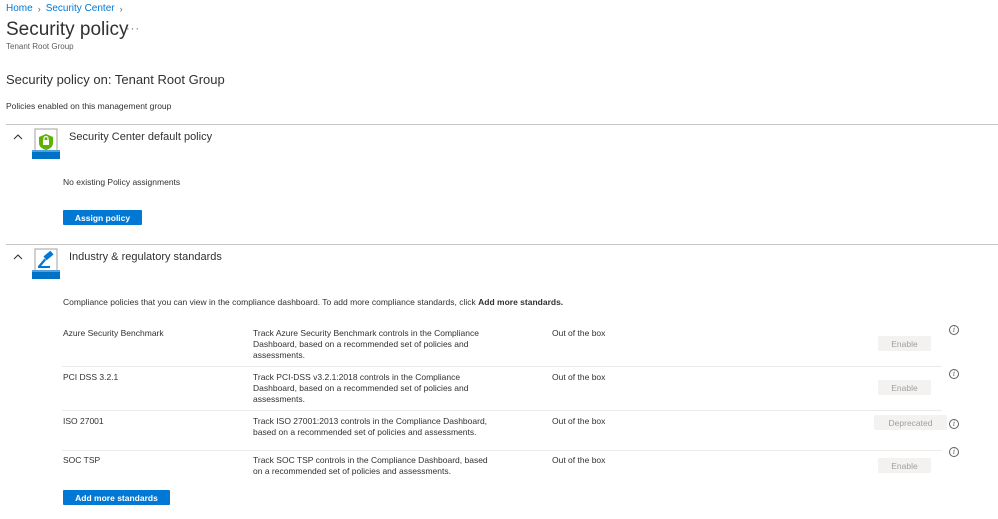  What do you see at coordinates (19, 8) in the screenshot?
I see `breadcrumb-home: Home` at bounding box center [19, 8].